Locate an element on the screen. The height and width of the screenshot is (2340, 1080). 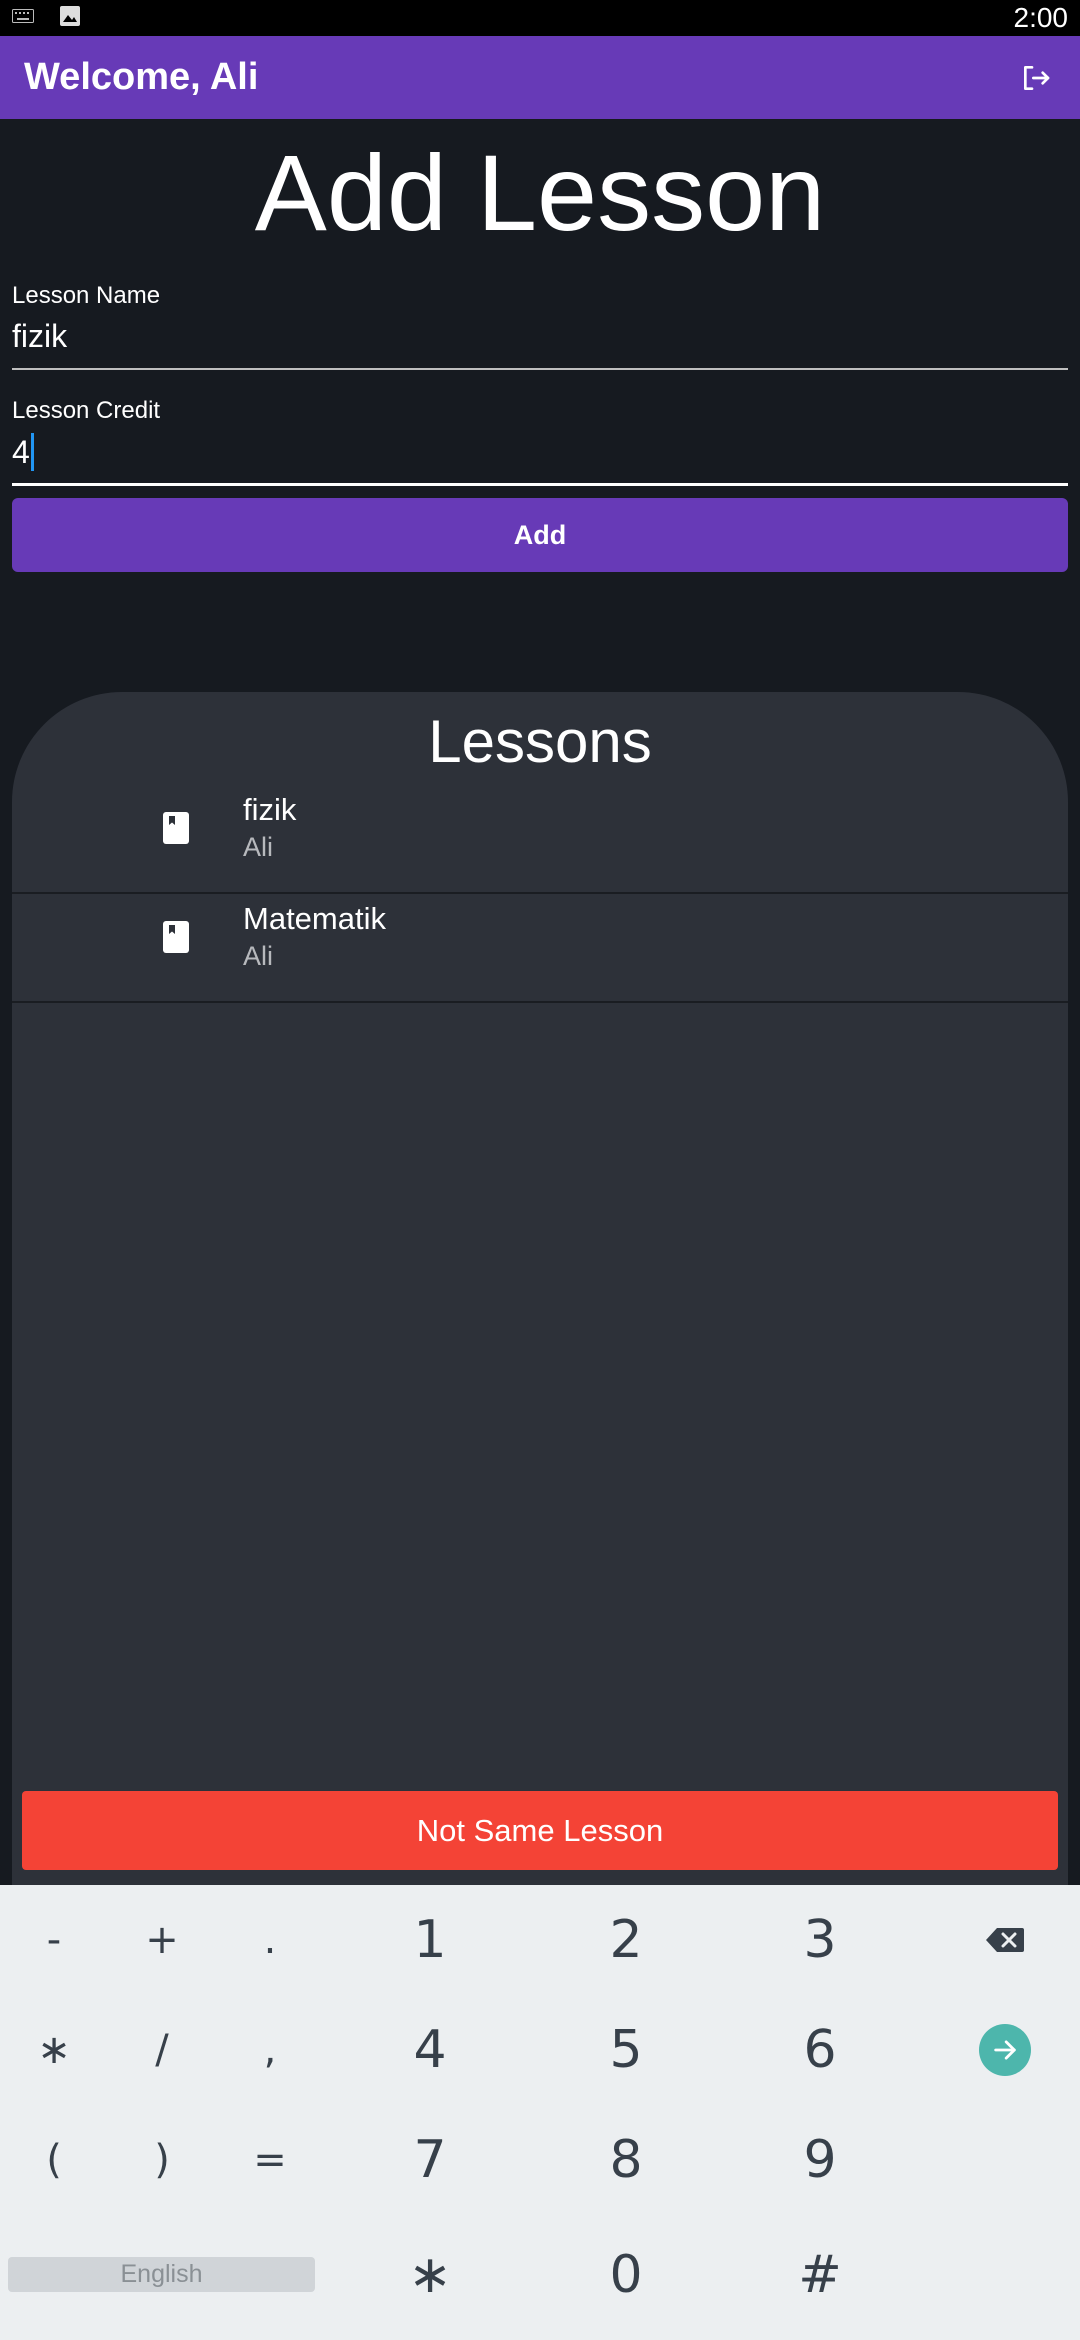
lesson-credit-value: 4 is located at coordinates (21, 451).